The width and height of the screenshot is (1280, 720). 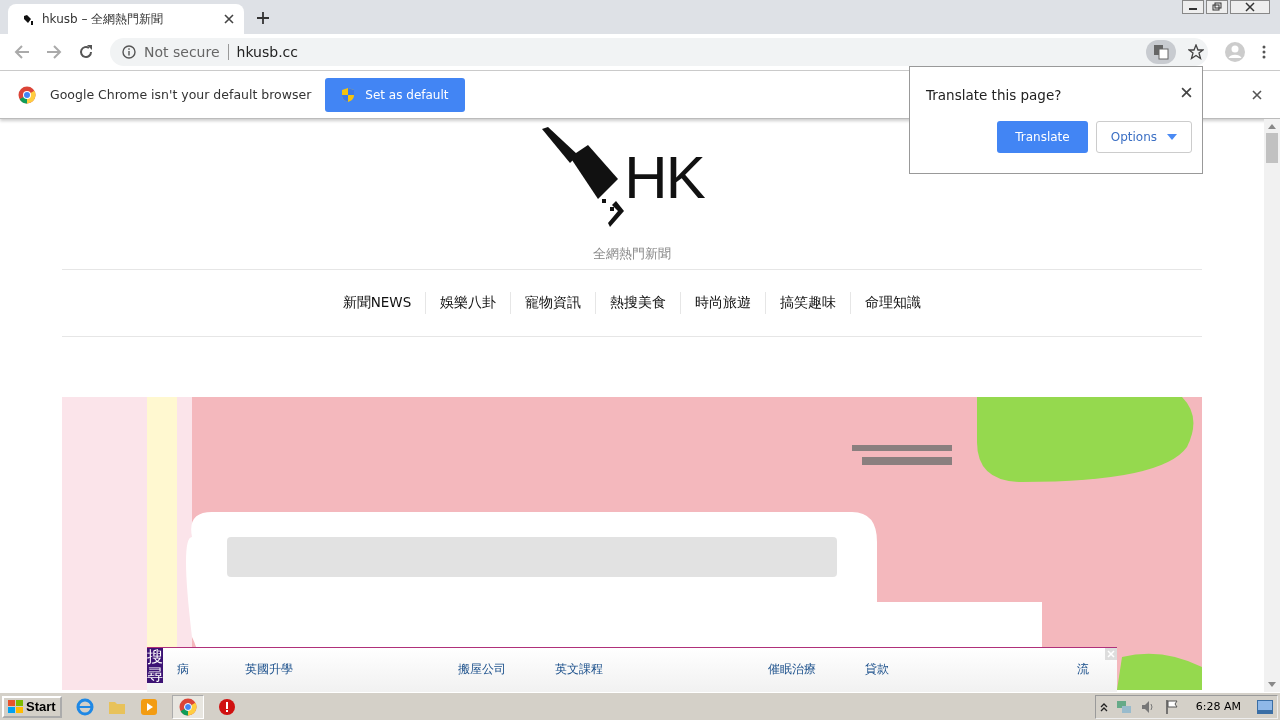 What do you see at coordinates (792, 669) in the screenshot?
I see `ad-link: 催眠治療` at bounding box center [792, 669].